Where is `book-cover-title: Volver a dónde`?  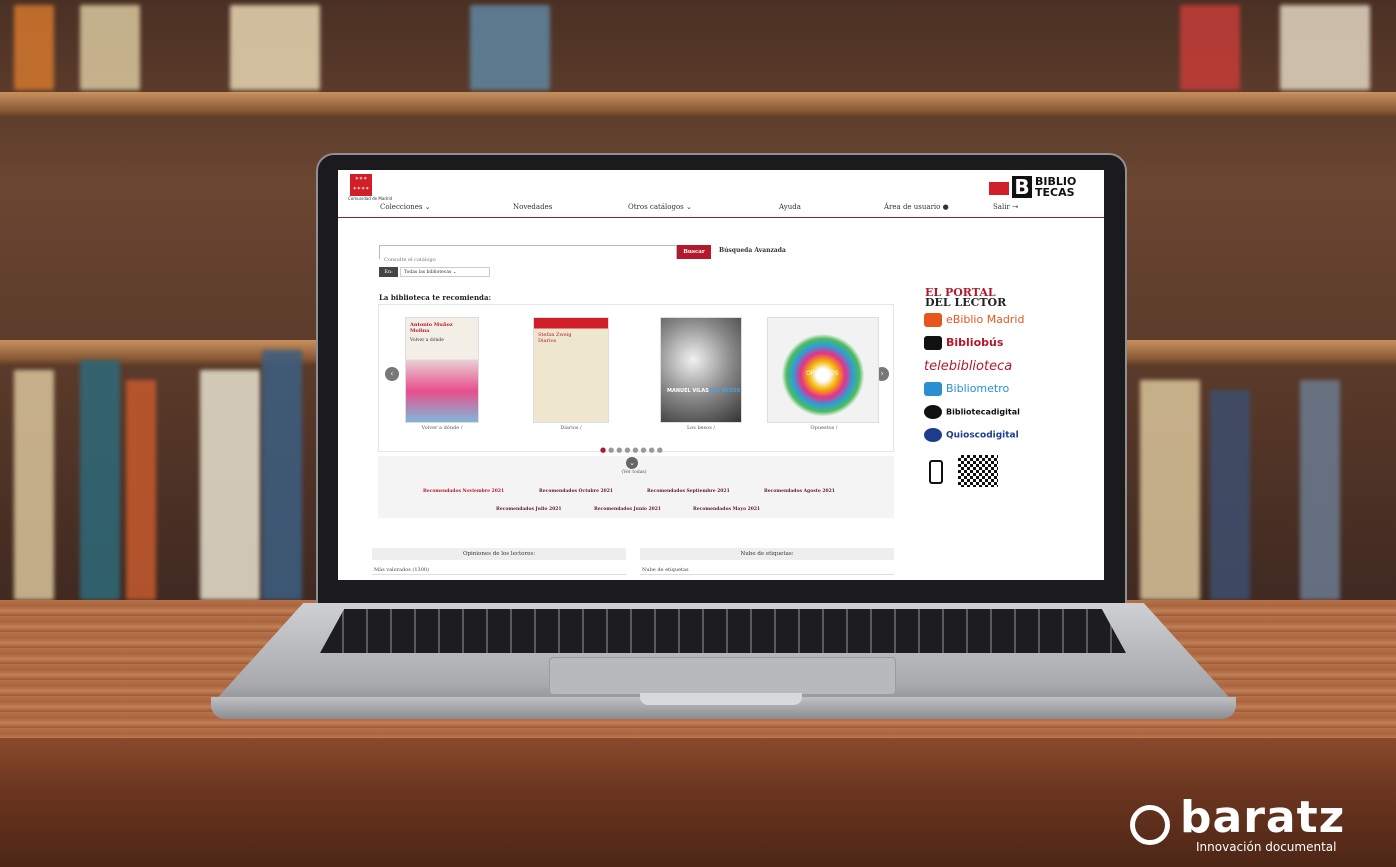 book-cover-title: Volver a dónde is located at coordinates (427, 340).